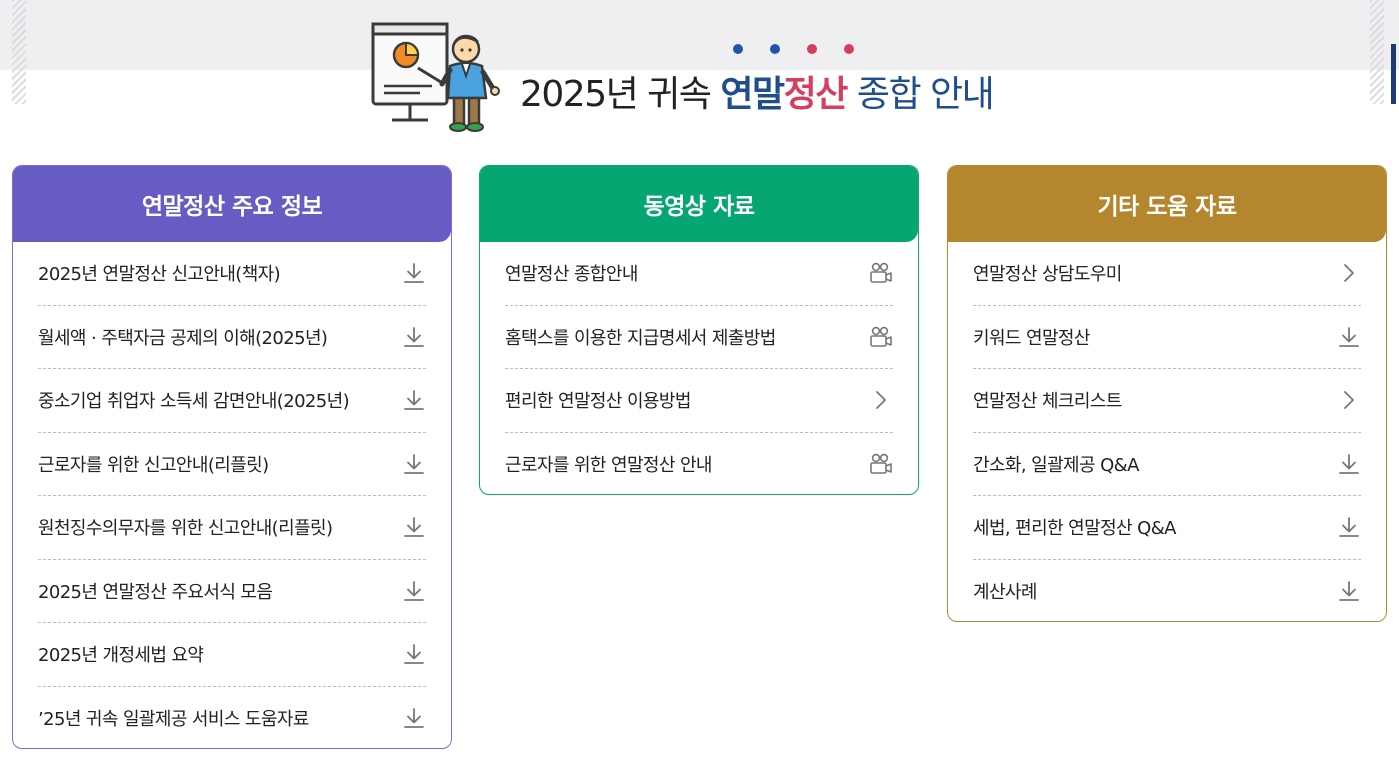 The height and width of the screenshot is (774, 1399). Describe the element at coordinates (1393, 74) in the screenshot. I see `accent-bar` at that location.